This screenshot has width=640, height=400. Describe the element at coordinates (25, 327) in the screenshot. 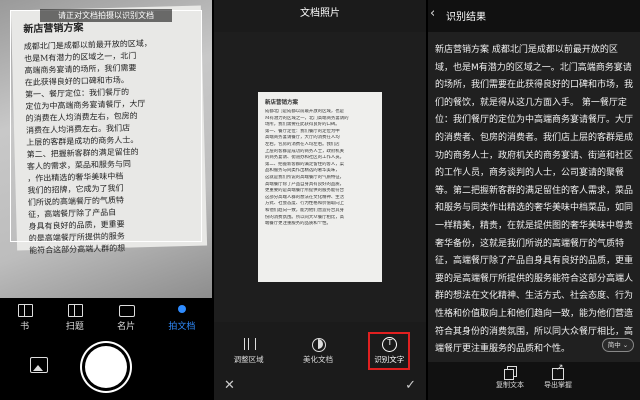

I see `tab-label: 书` at that location.